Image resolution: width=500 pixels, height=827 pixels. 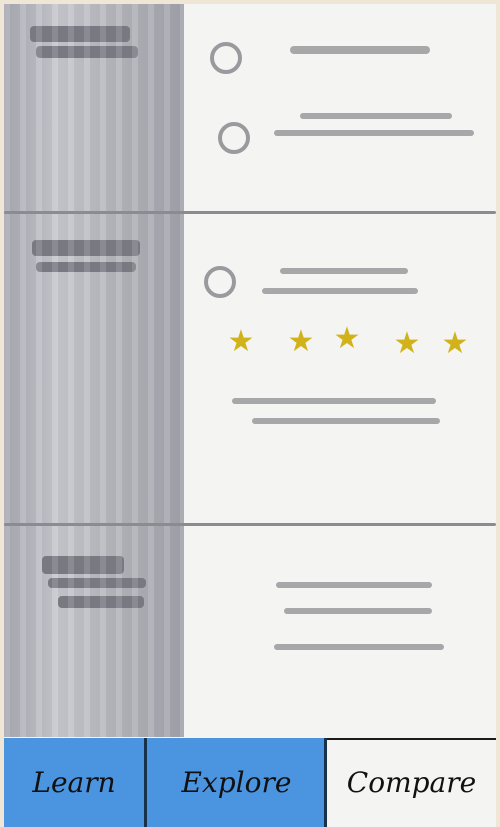 I want to click on sidebar-label-3b, so click(x=97, y=583).